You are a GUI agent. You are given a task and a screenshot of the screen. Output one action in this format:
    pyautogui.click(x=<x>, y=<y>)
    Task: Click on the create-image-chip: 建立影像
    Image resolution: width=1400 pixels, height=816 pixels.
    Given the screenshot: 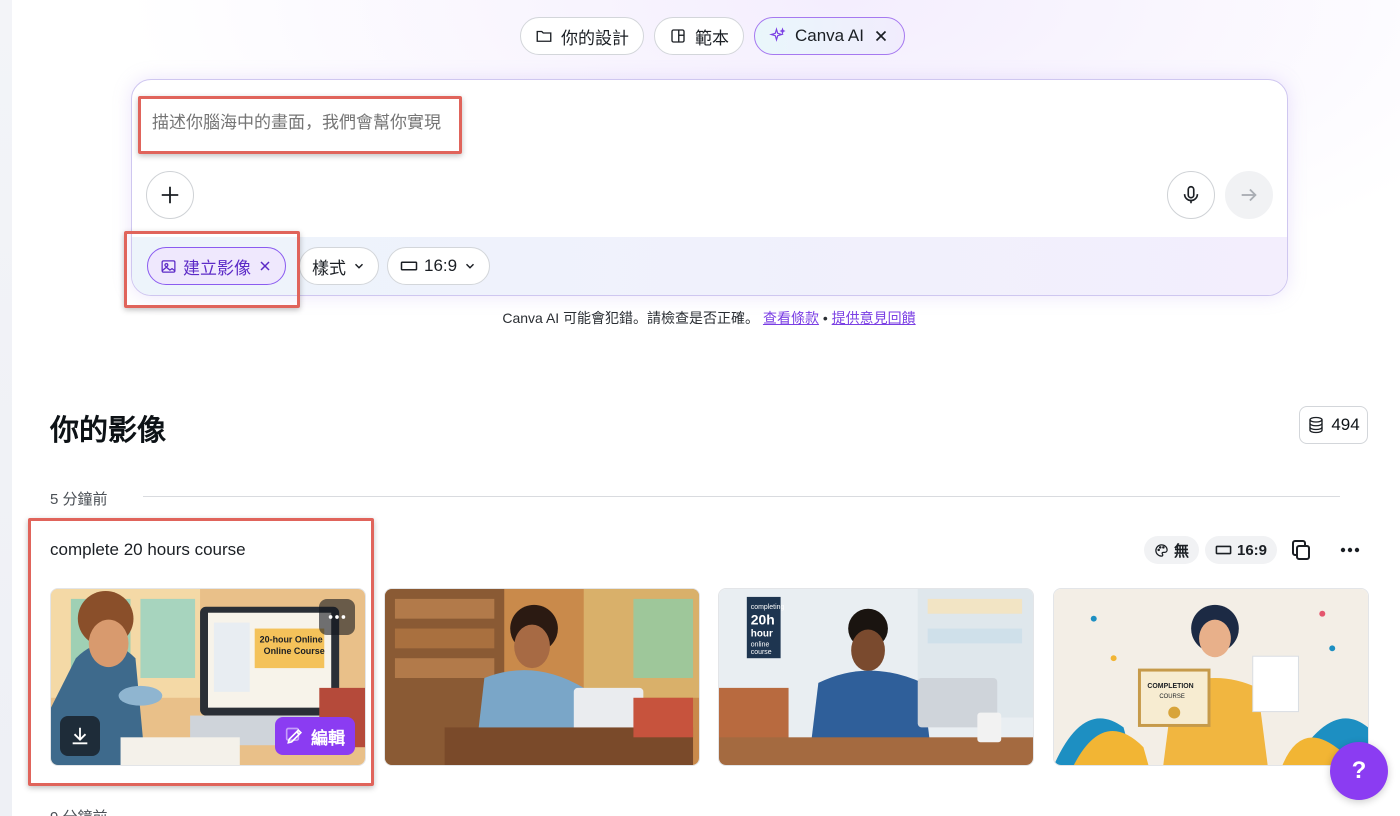 What is the action you would take?
    pyautogui.click(x=216, y=266)
    